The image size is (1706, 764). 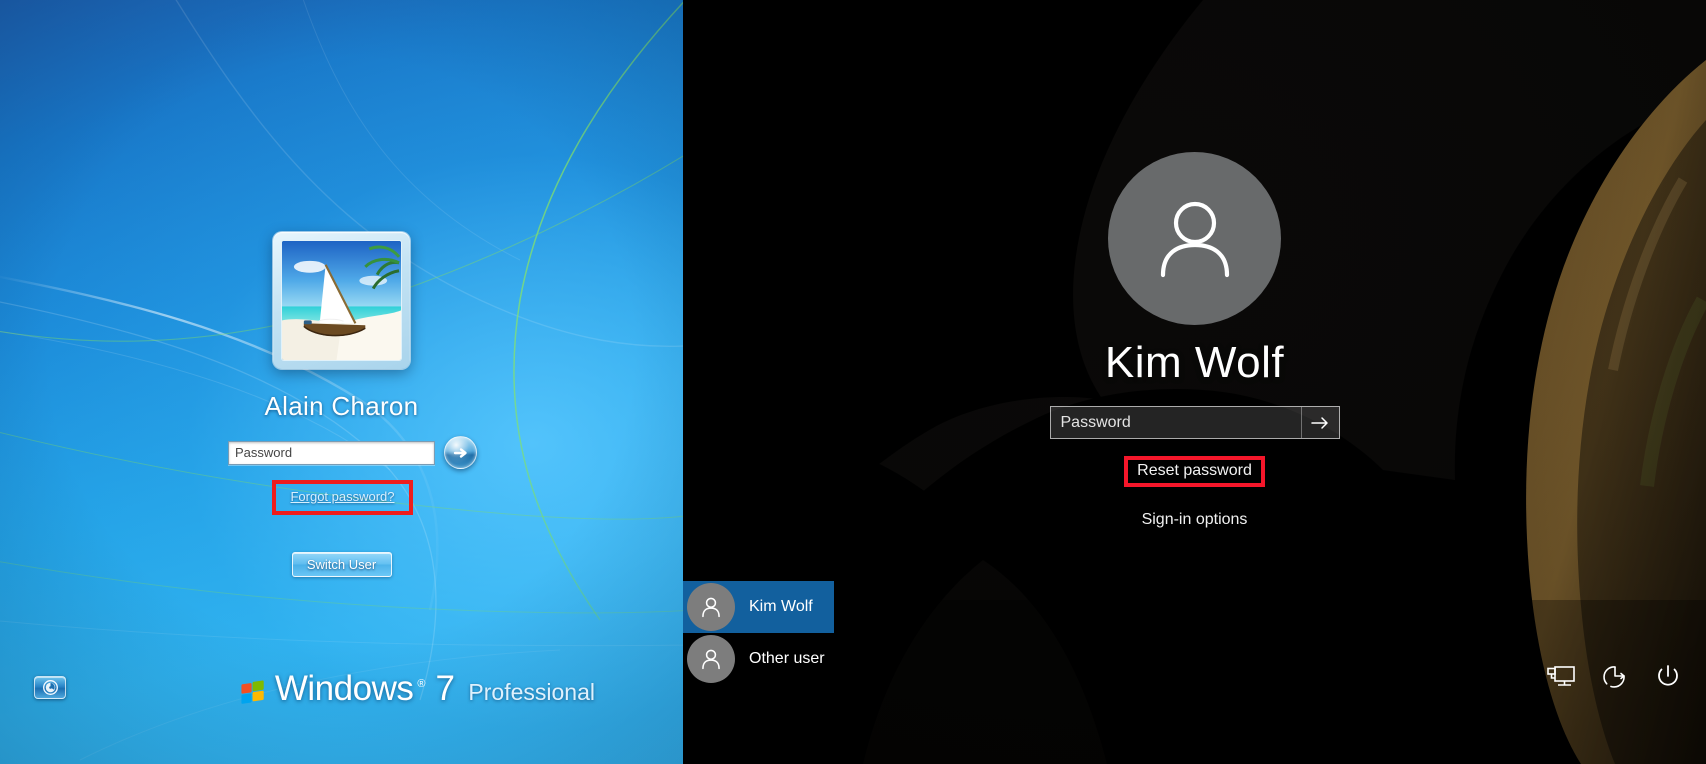 What do you see at coordinates (252, 692) in the screenshot?
I see `windows-logo-icon` at bounding box center [252, 692].